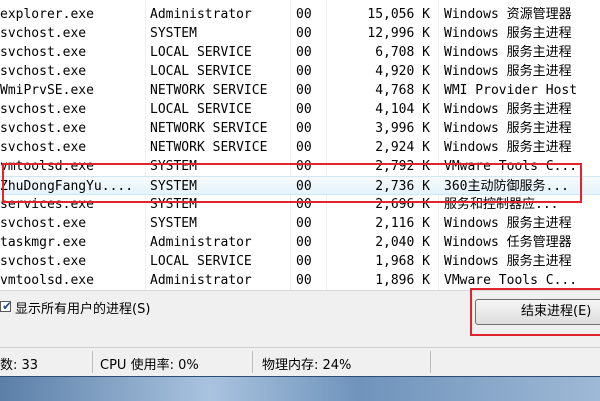  What do you see at coordinates (402, 280) in the screenshot?
I see `cell-mem: 1,896 K` at bounding box center [402, 280].